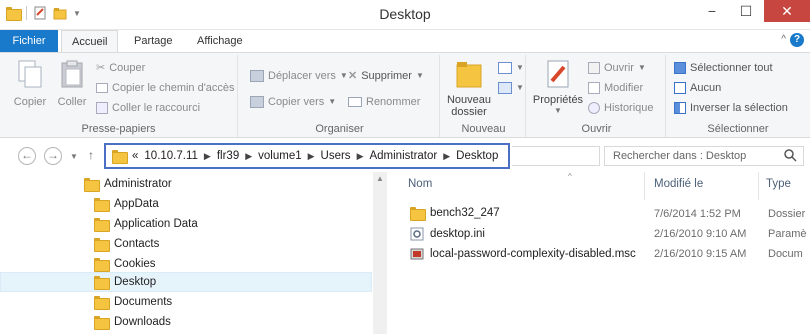 This screenshot has height=334, width=810. I want to click on file-row: desktop.ini 2/16/2010 9:10 AM Paramè, so click(599, 234).